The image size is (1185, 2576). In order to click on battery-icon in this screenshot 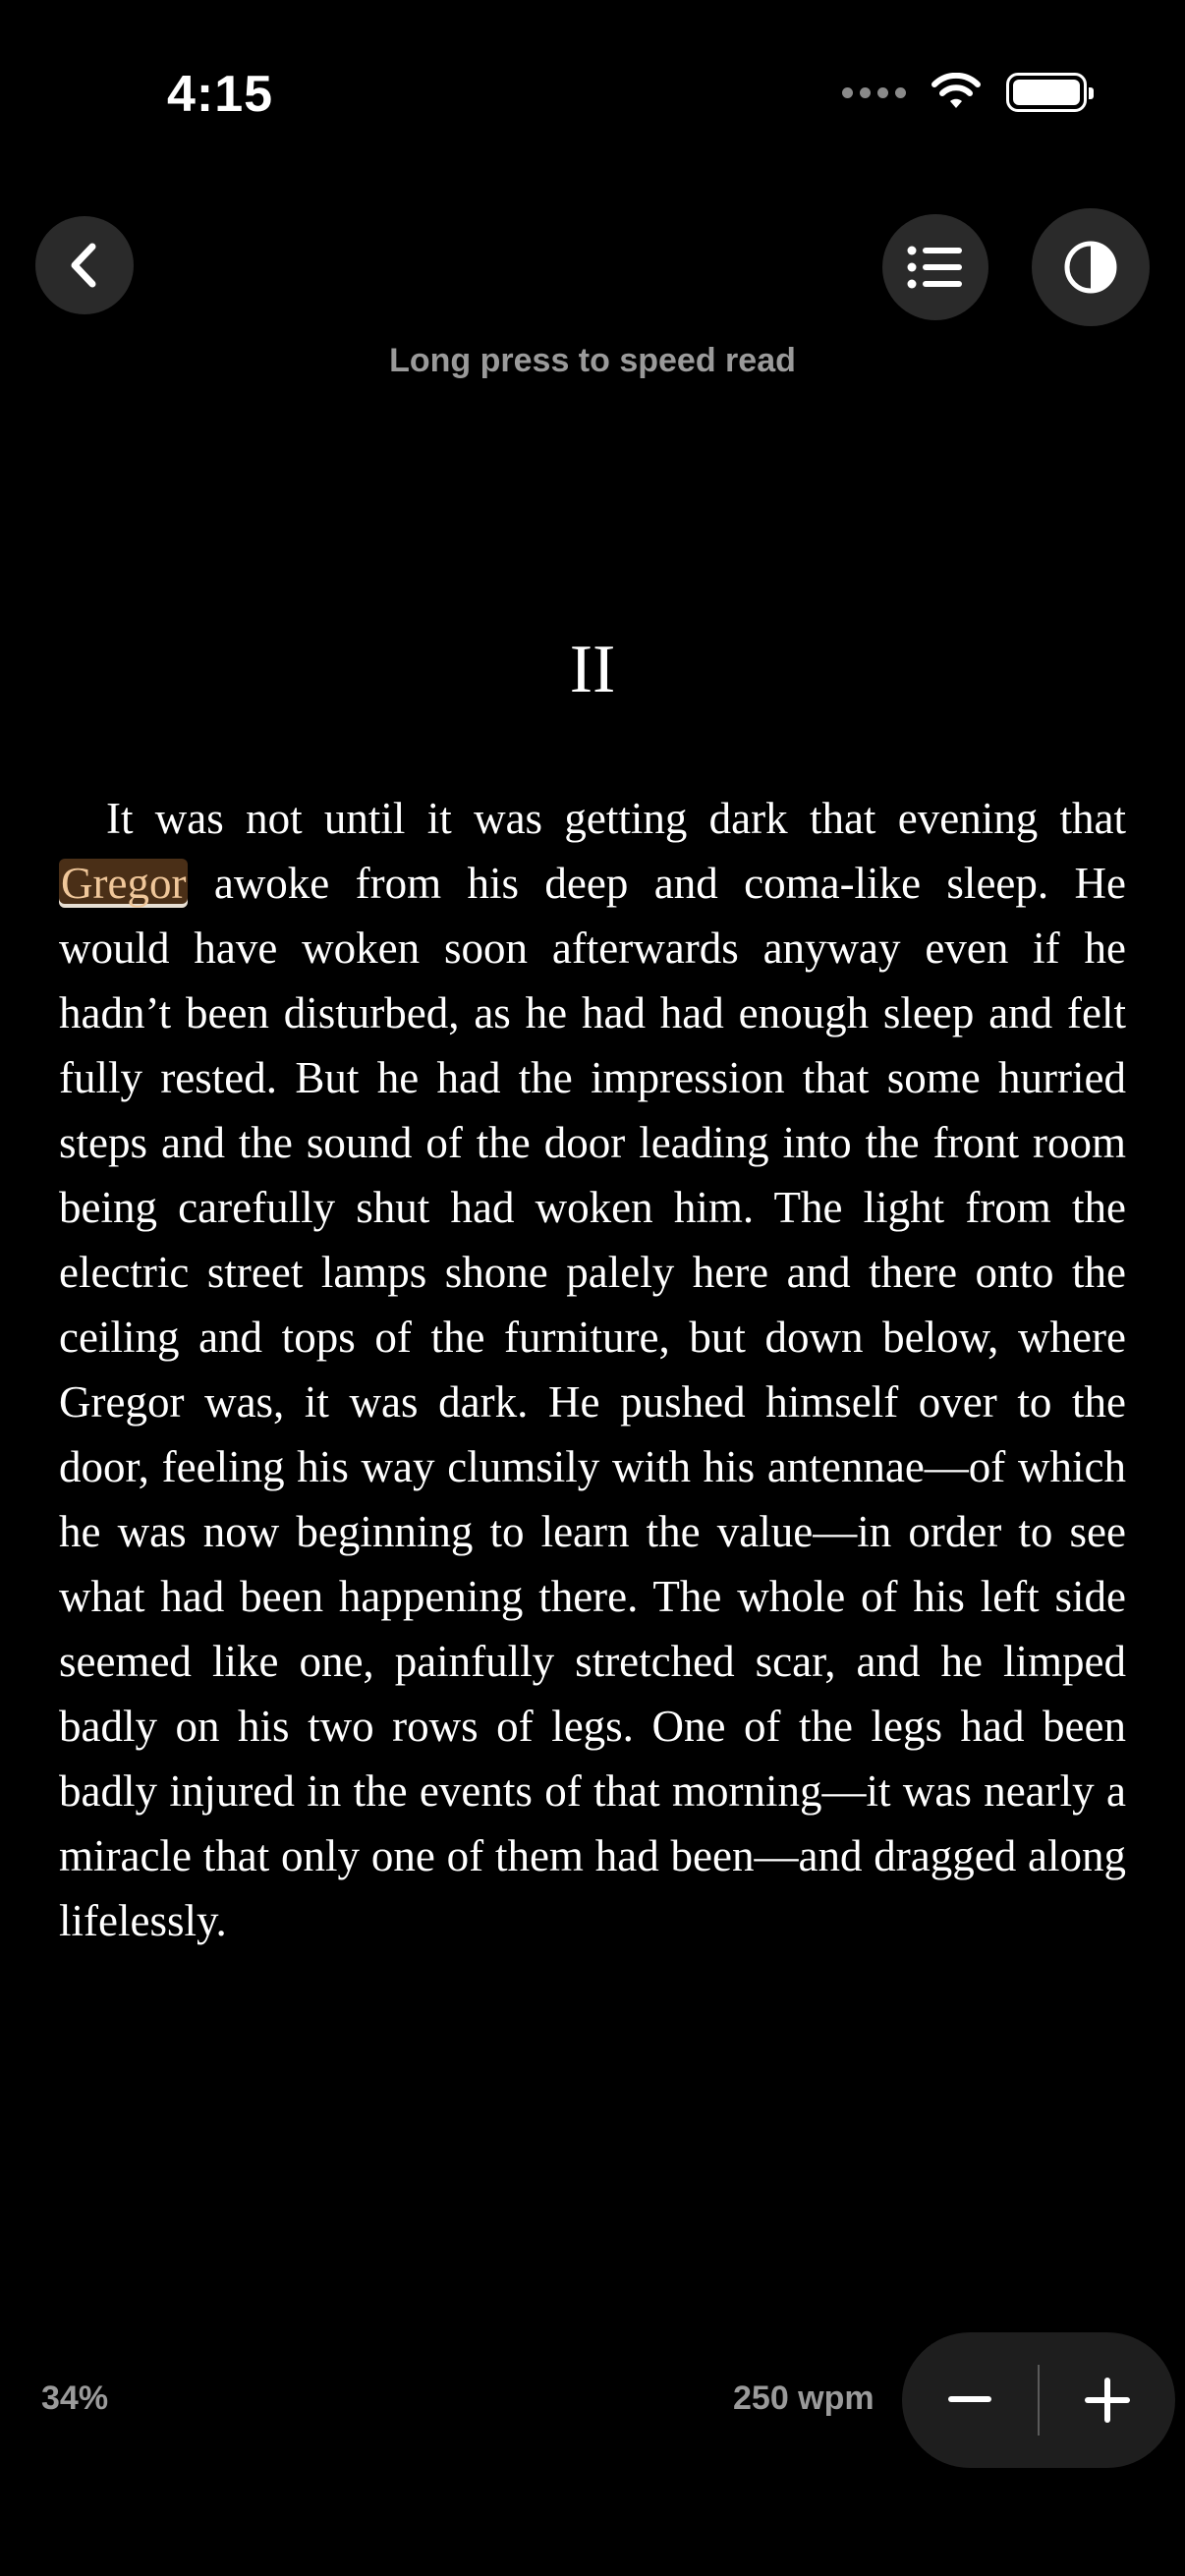, I will do `click(1050, 92)`.